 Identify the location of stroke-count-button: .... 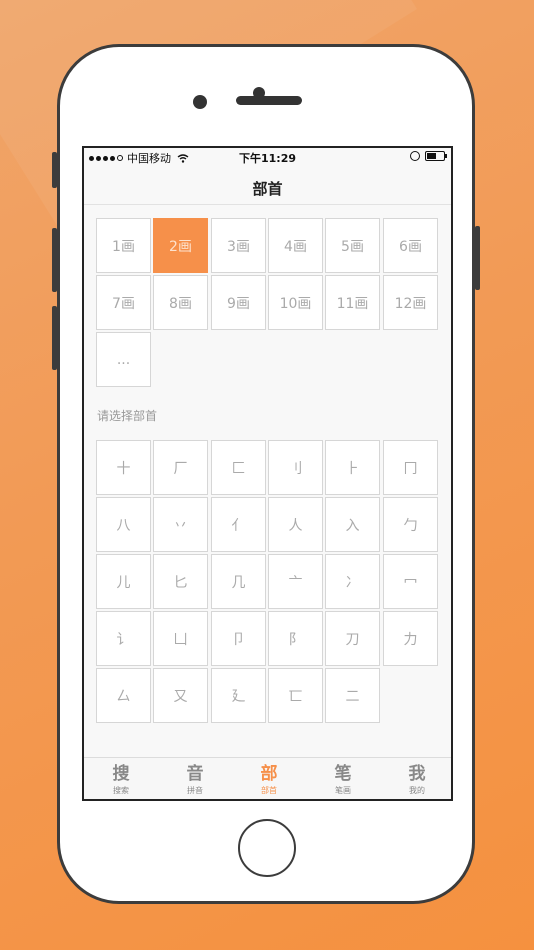
(123, 359).